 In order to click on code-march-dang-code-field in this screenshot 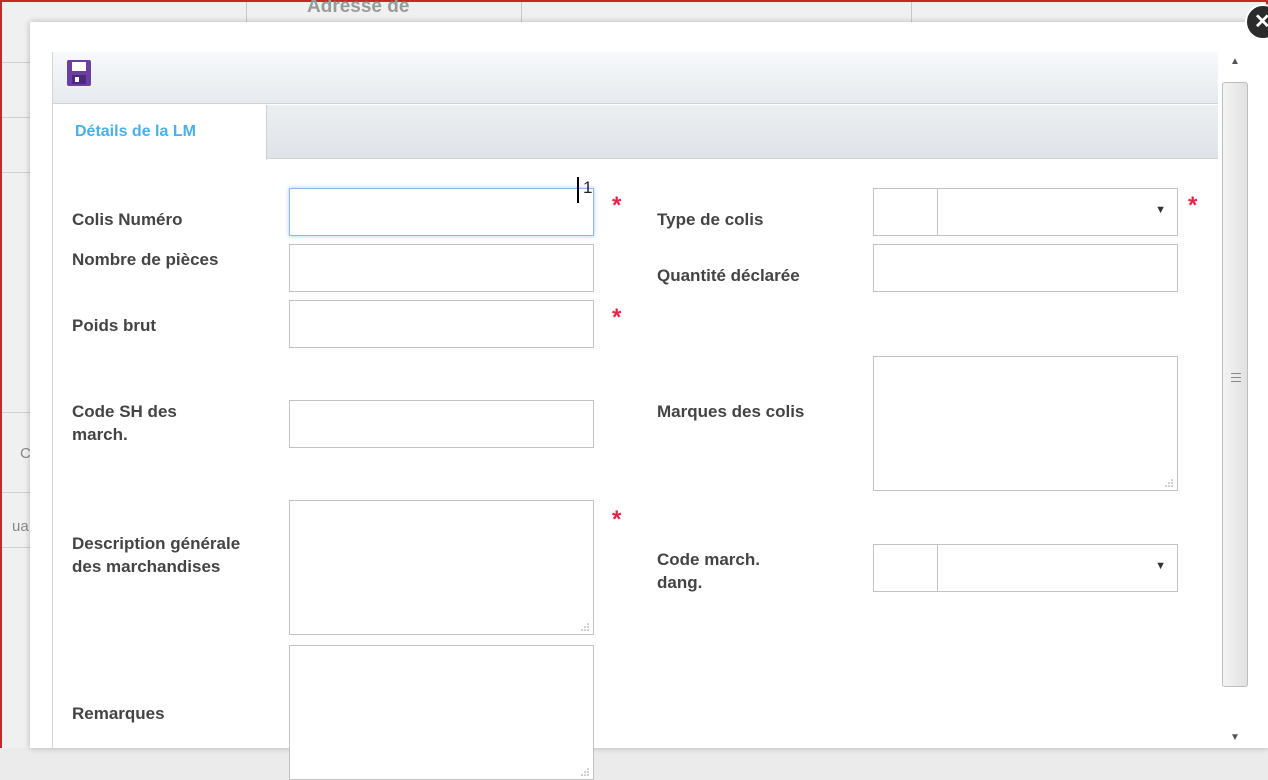, I will do `click(906, 568)`.